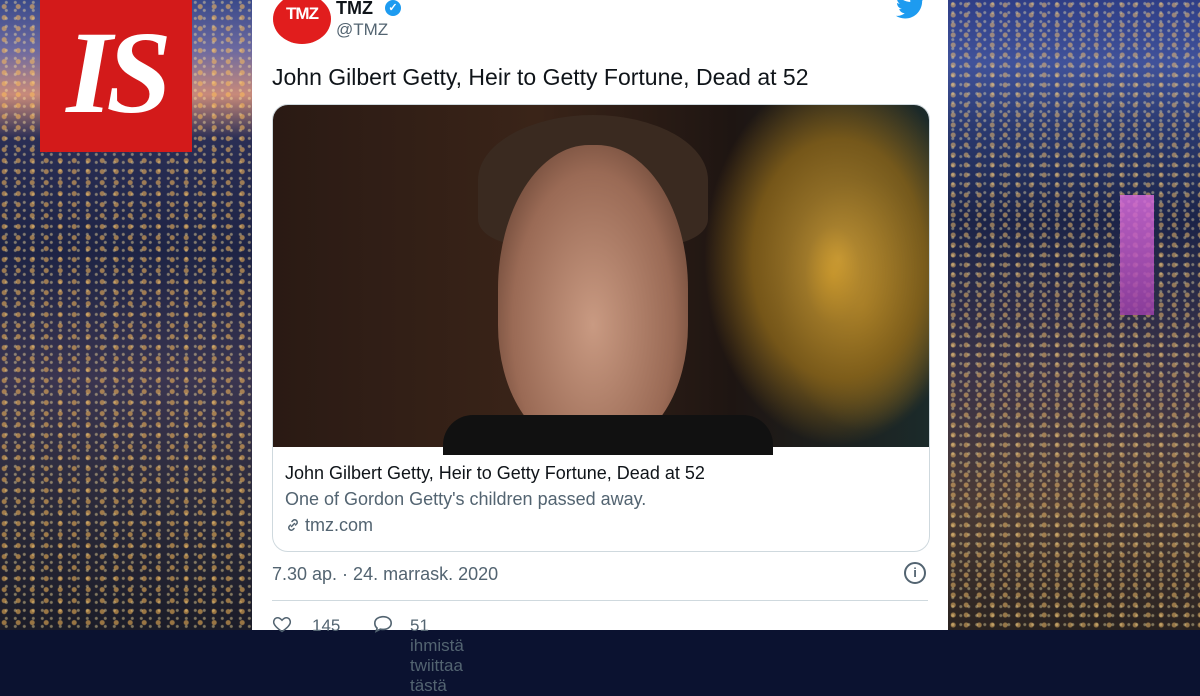 The height and width of the screenshot is (696, 1200). Describe the element at coordinates (1137, 255) in the screenshot. I see `lit-tower` at that location.